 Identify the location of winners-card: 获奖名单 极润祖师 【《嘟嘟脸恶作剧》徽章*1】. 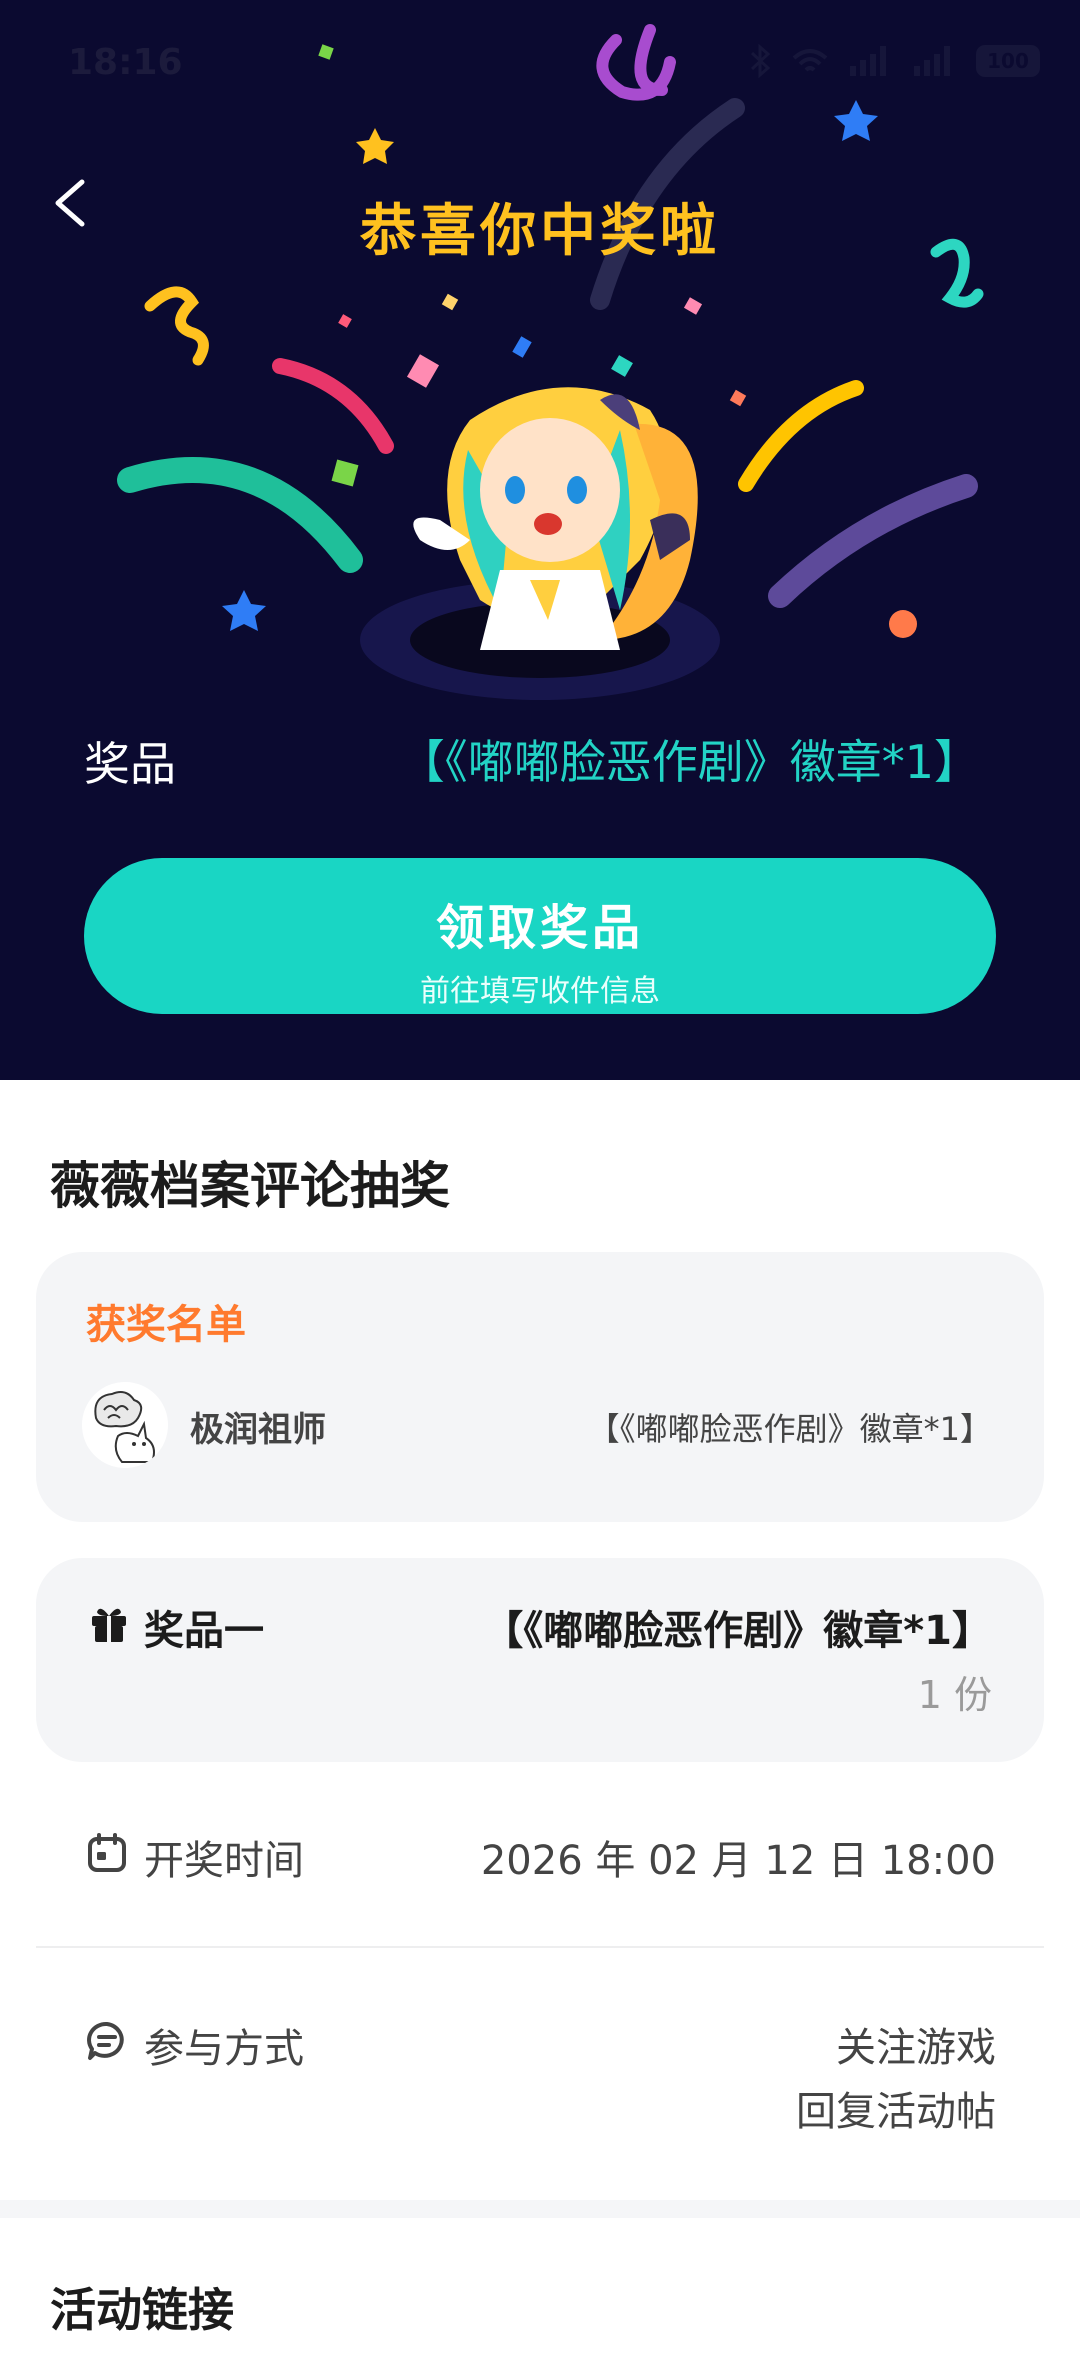
(540, 1387).